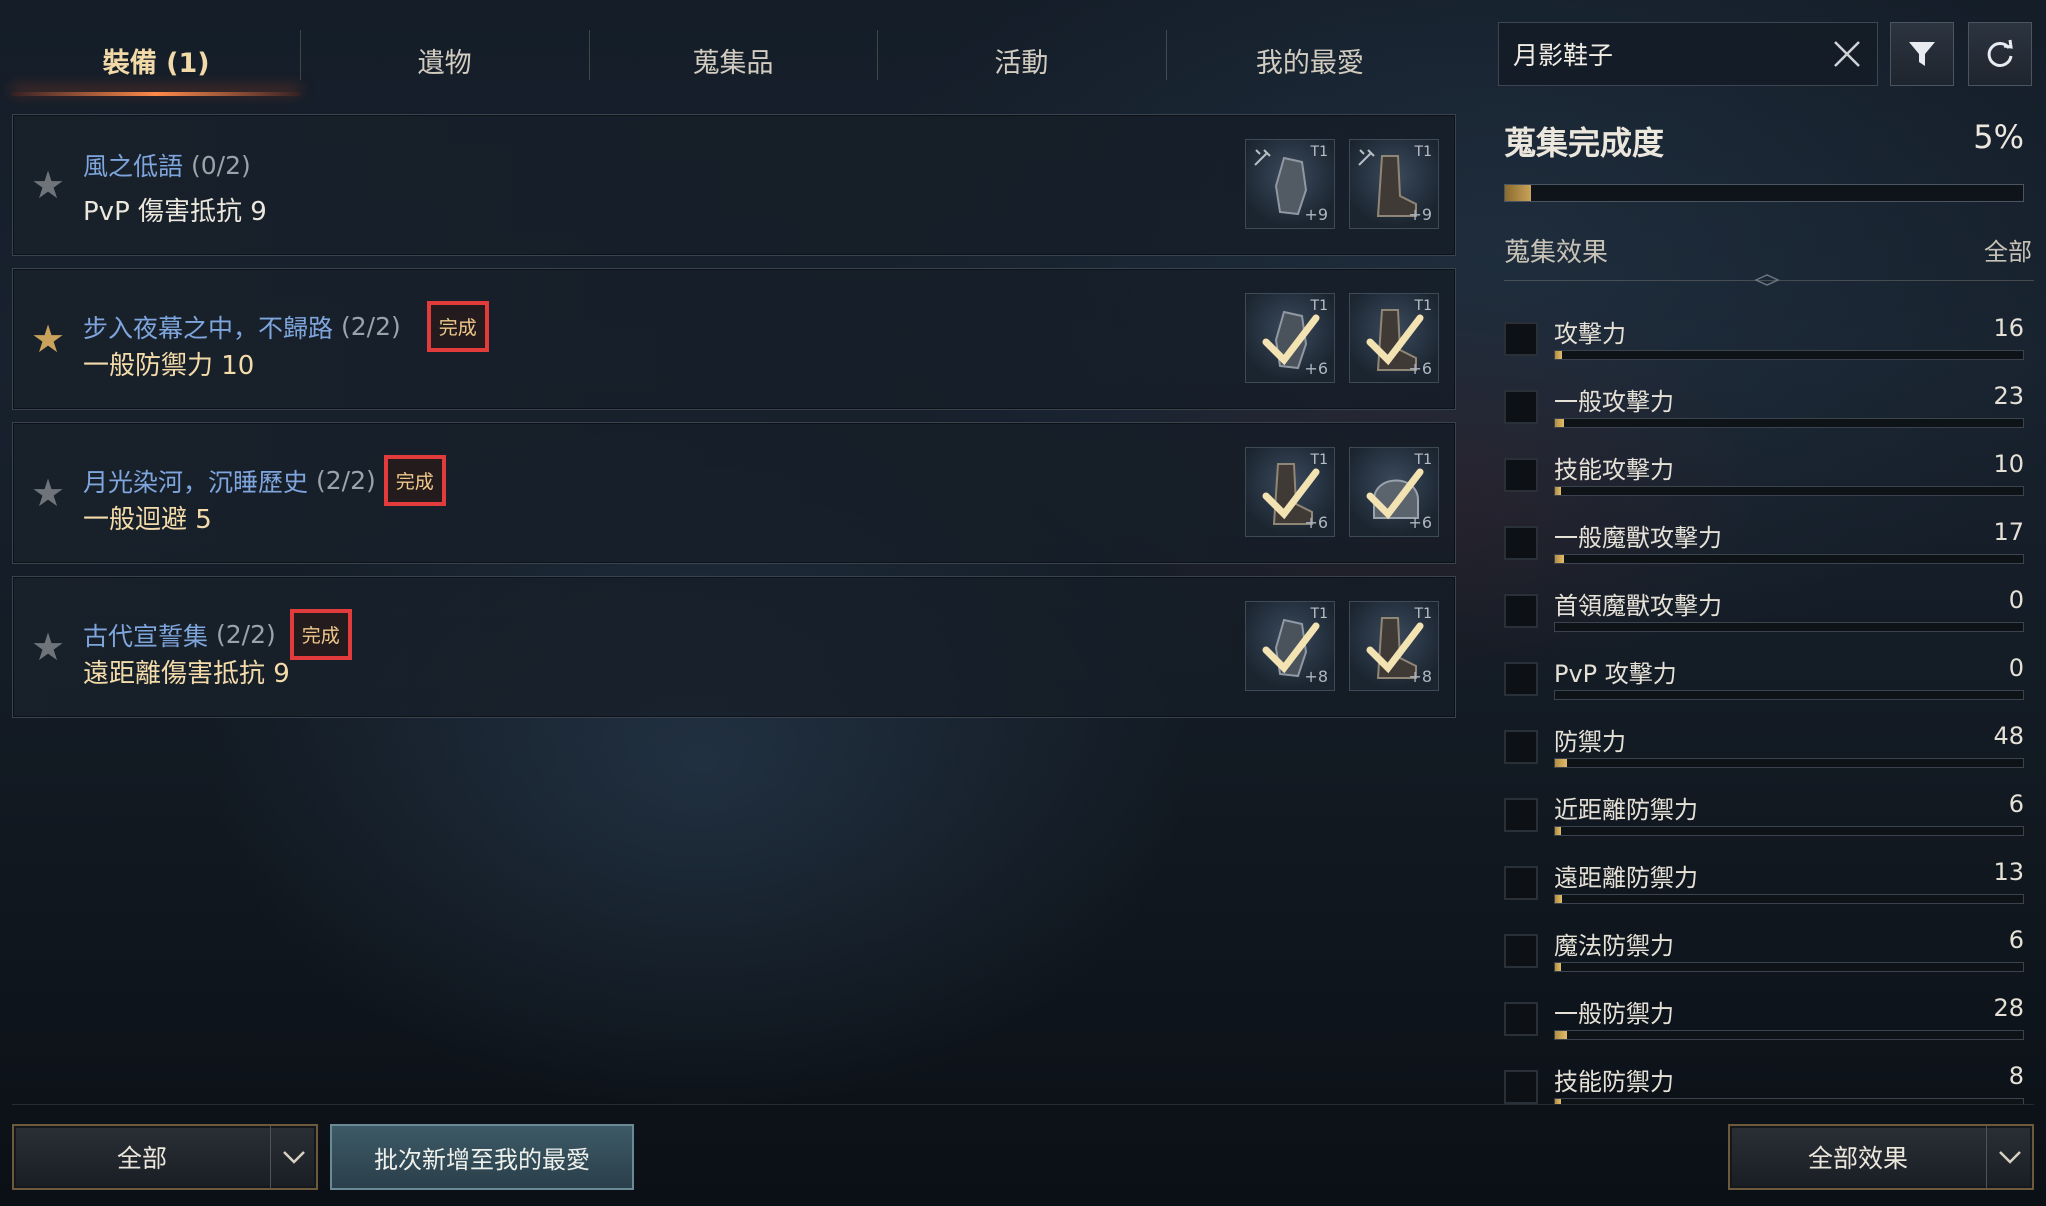 Image resolution: width=2046 pixels, height=1206 pixels. I want to click on effects-filter-dropdown: 全部效果, so click(1881, 1157).